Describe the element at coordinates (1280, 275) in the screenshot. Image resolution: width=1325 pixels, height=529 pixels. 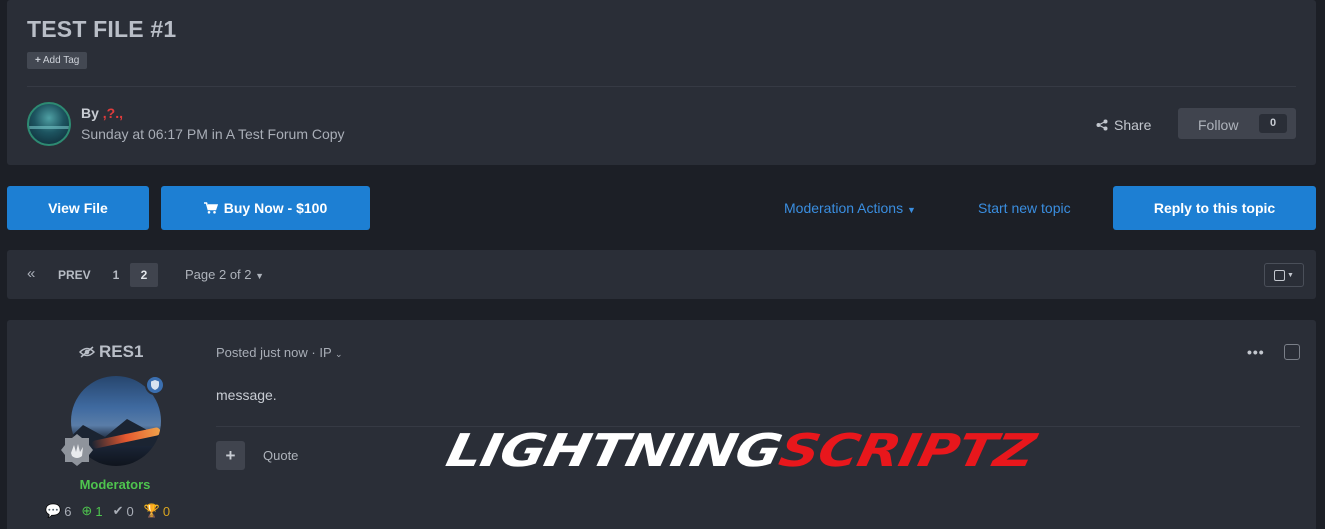
I see `checkbox-icon` at that location.